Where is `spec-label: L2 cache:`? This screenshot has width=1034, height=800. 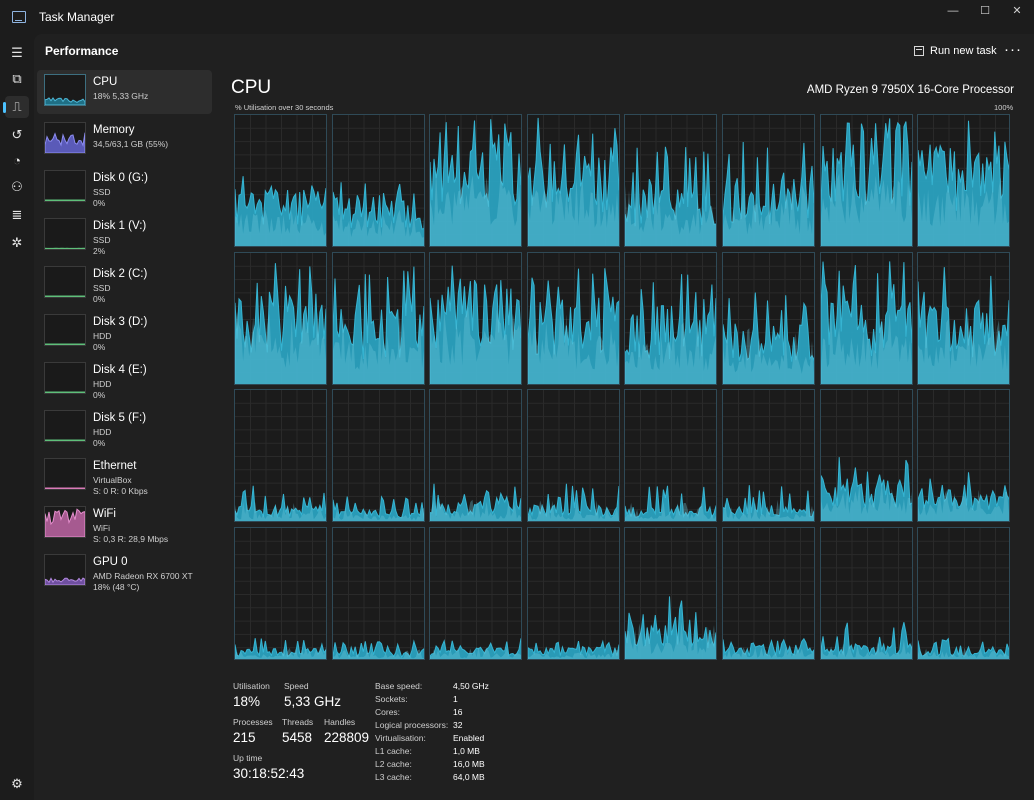 spec-label: L2 cache: is located at coordinates (393, 764).